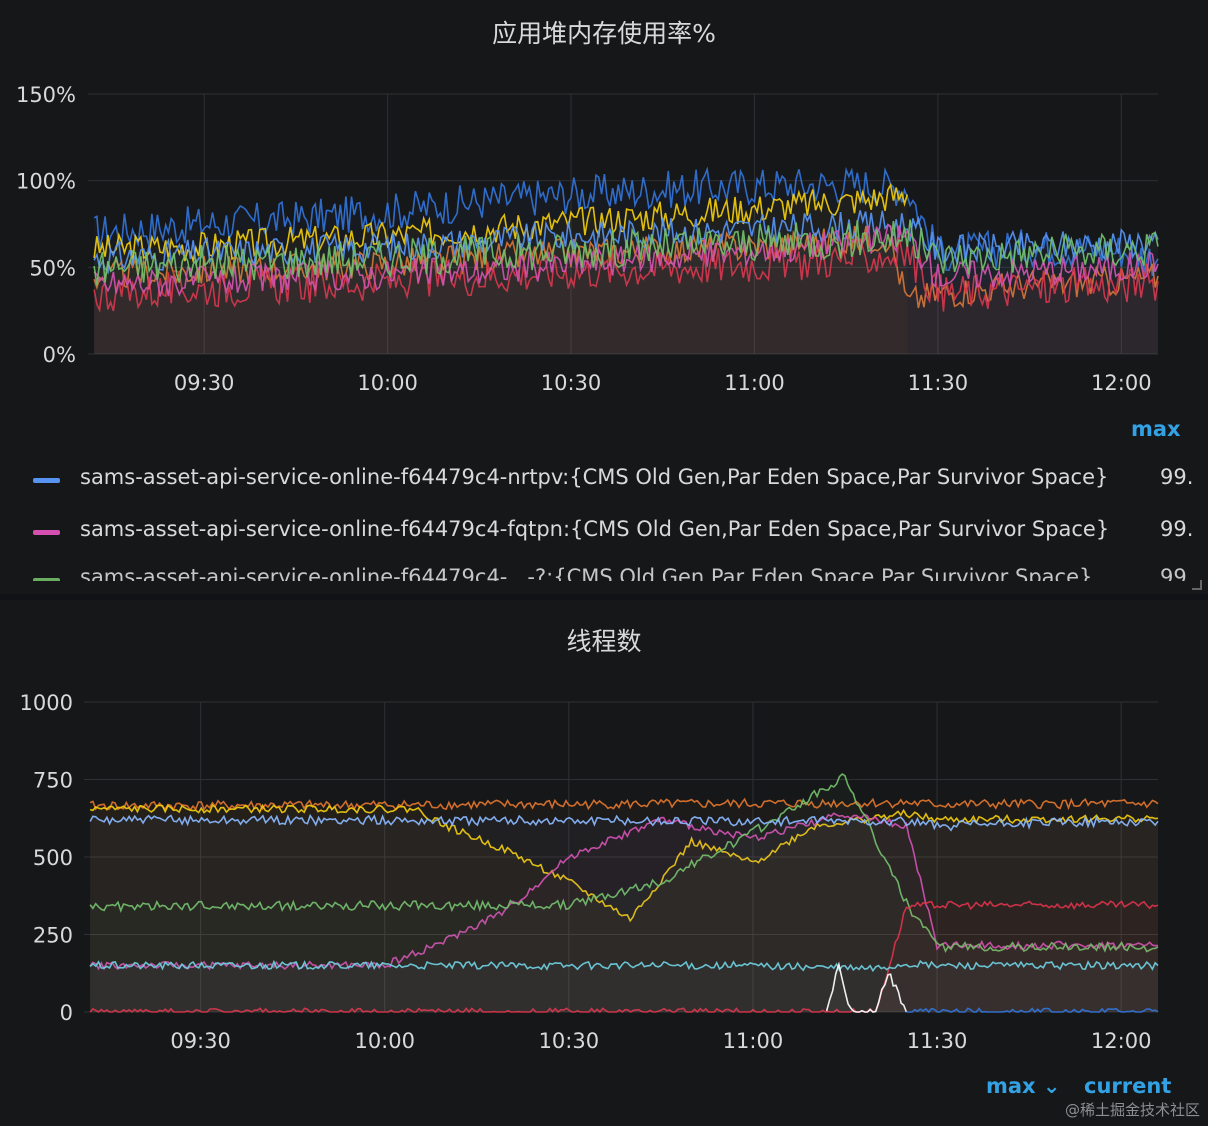 Image resolution: width=1208 pixels, height=1126 pixels. What do you see at coordinates (1156, 429) in the screenshot?
I see `legend-sort-max: max` at bounding box center [1156, 429].